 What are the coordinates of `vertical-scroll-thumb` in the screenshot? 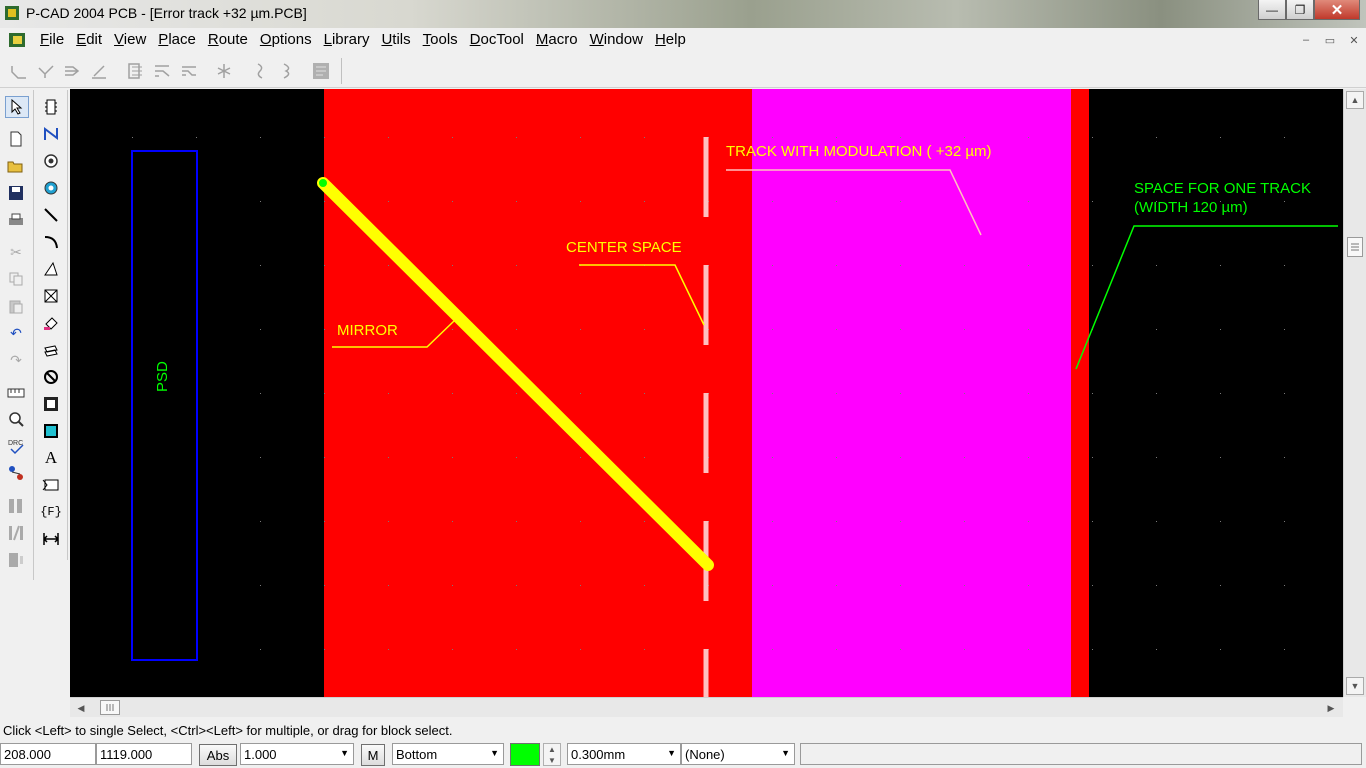 It's located at (1355, 247).